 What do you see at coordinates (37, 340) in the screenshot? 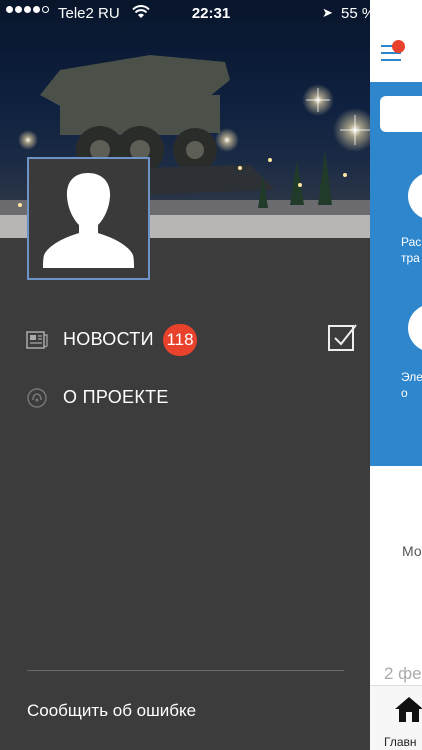
I see `newspaper-icon` at bounding box center [37, 340].